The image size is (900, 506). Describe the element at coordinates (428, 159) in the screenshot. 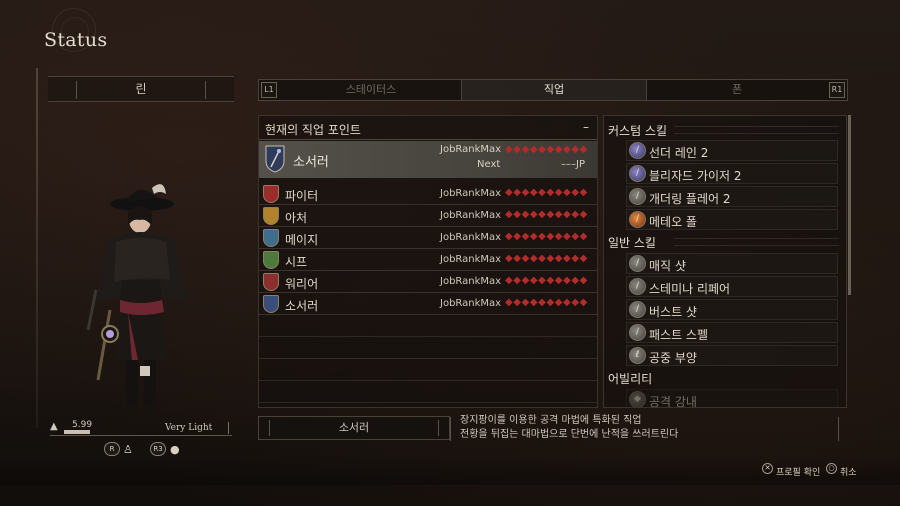

I see `current-job-row: 소서러 JobRankMax ◆◆◆◆◆◆◆◆◆◆ Next –––JP` at that location.